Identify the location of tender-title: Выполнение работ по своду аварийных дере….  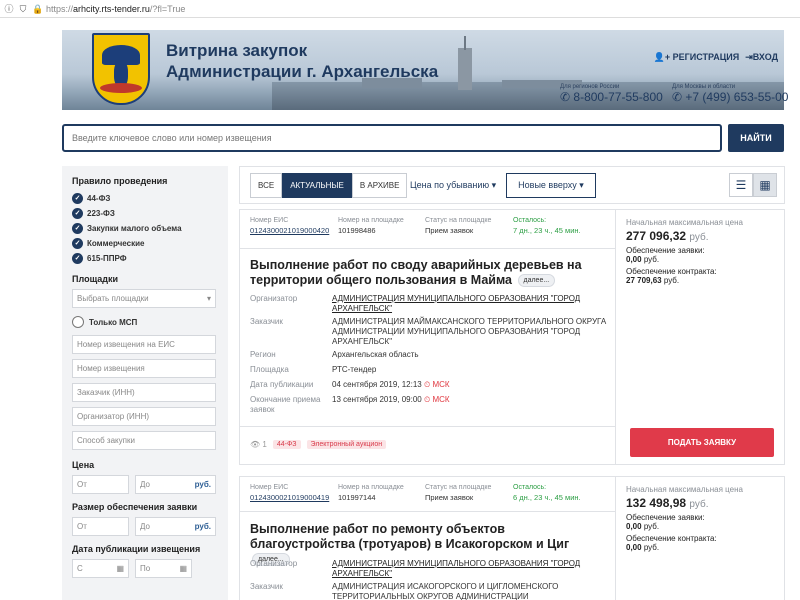
(430, 273).